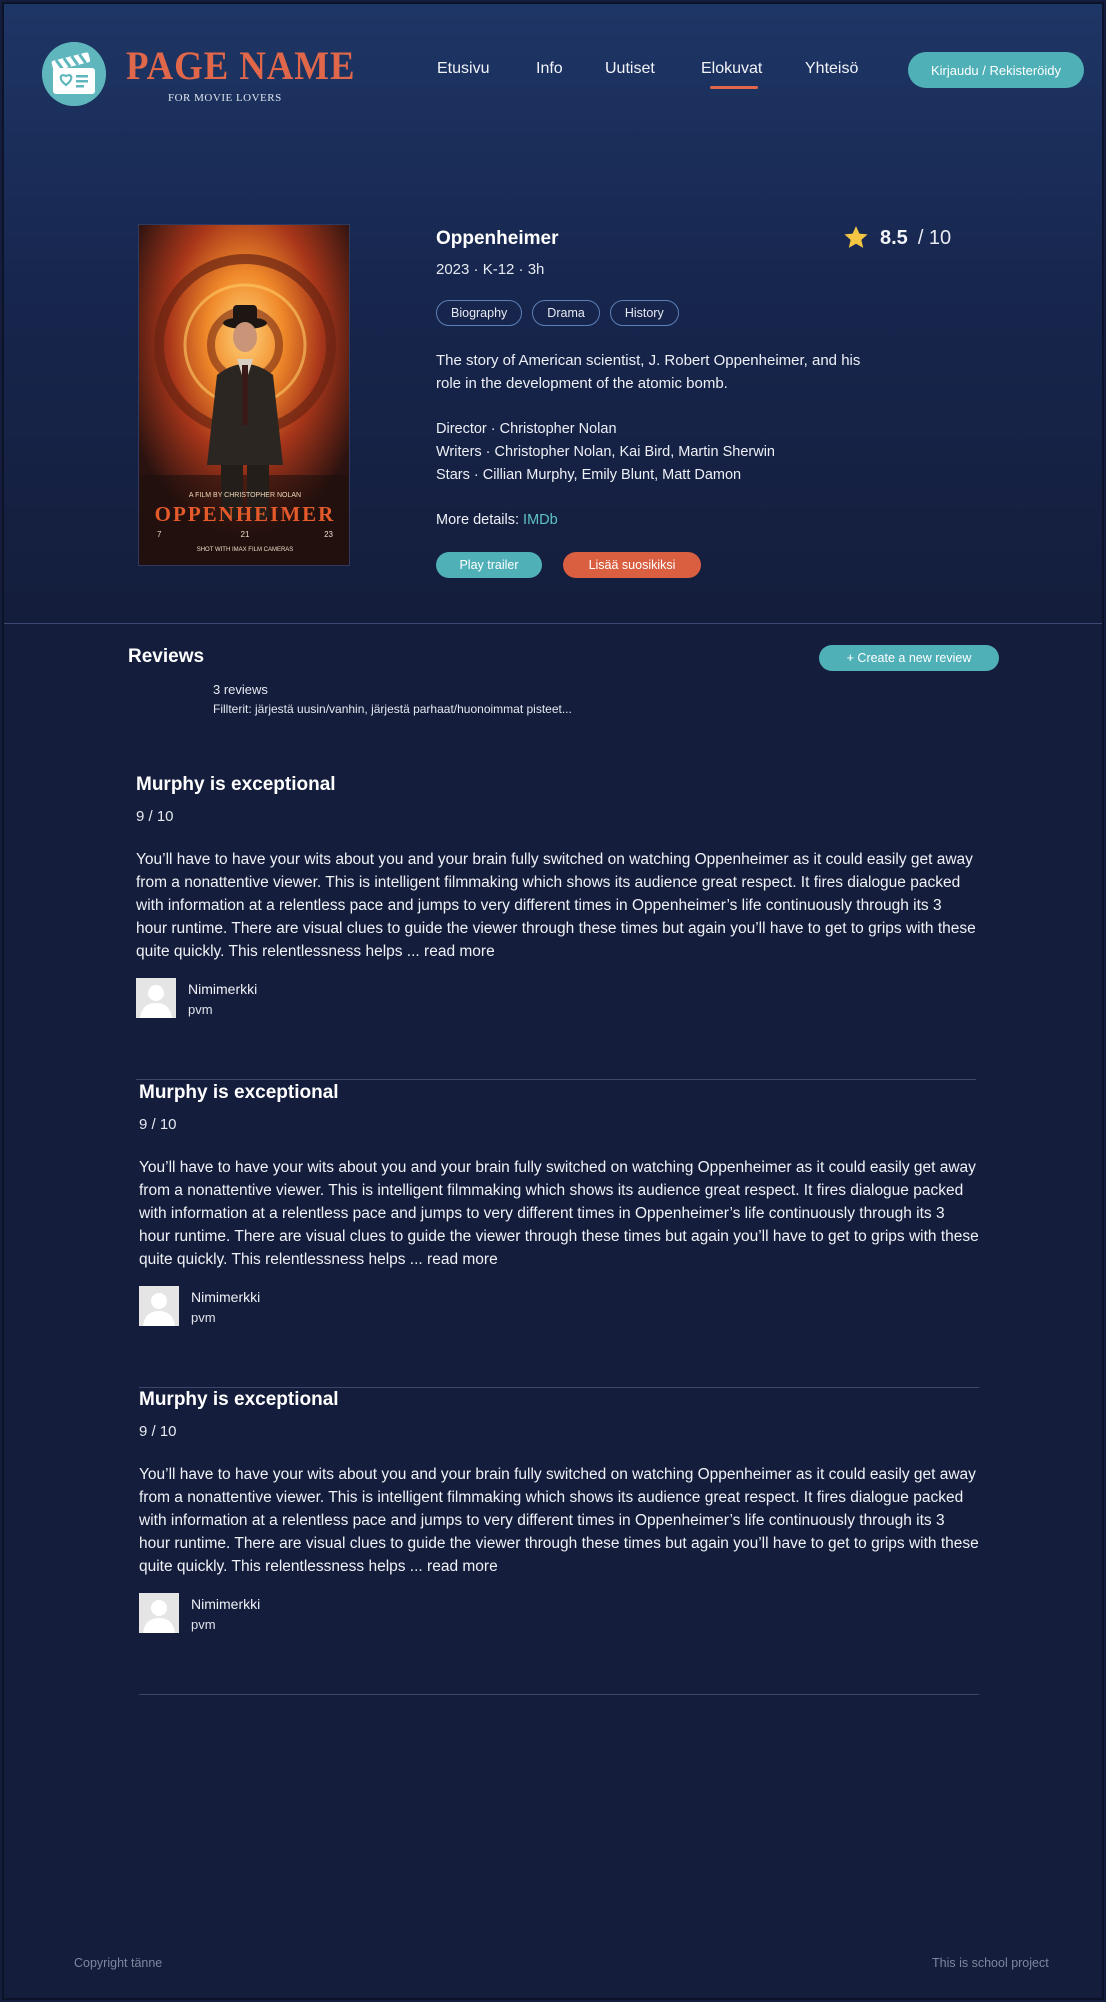  Describe the element at coordinates (328, 534) in the screenshot. I see `poster-date-right: 23` at that location.